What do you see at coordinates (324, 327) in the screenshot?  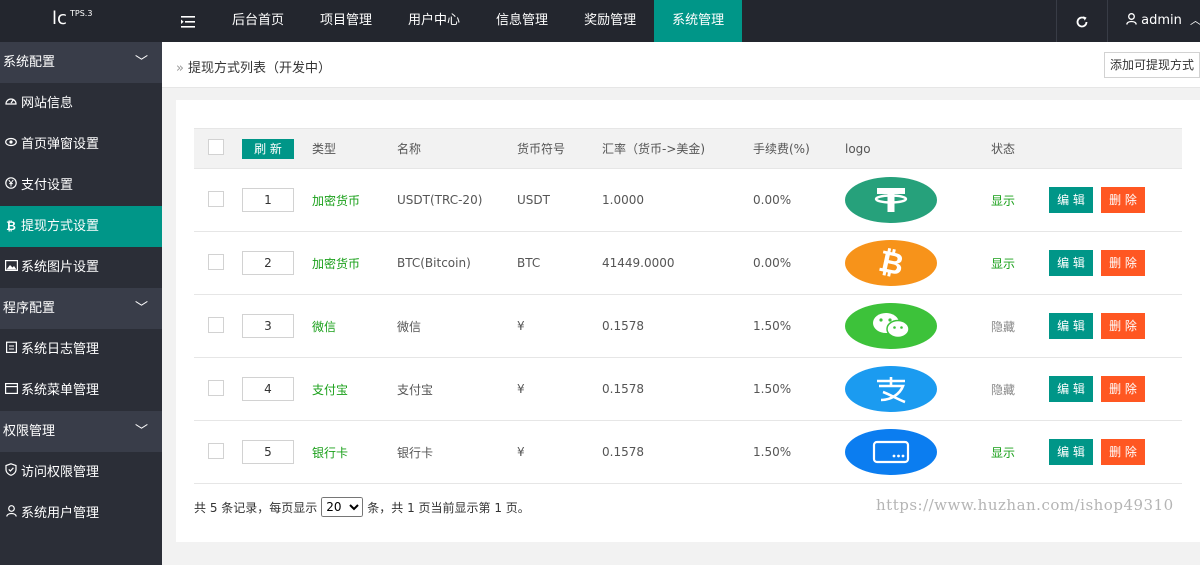 I see `type-link: 微信` at bounding box center [324, 327].